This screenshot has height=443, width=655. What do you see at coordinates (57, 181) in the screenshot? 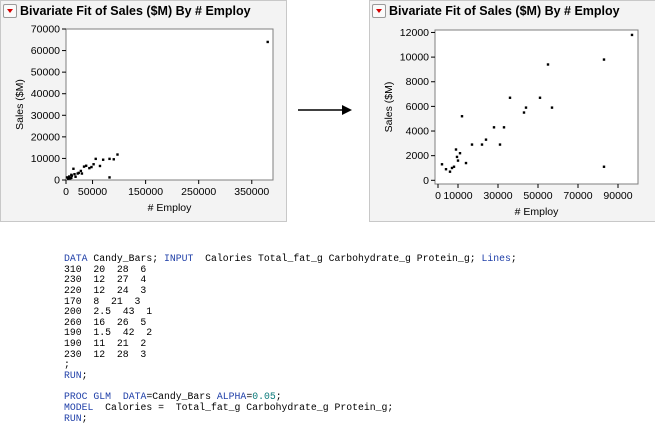
I see `y-tick-label: 0` at bounding box center [57, 181].